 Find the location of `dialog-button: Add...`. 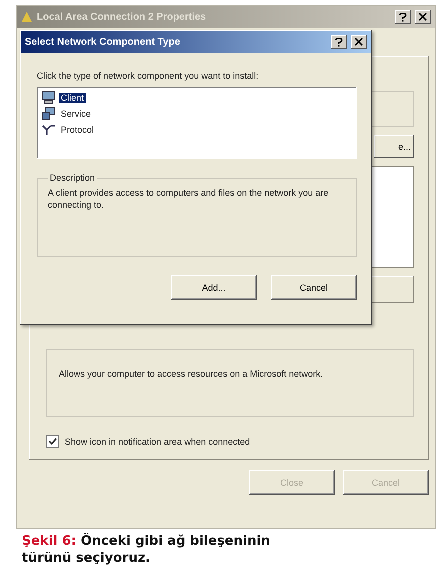

dialog-button: Add... is located at coordinates (214, 287).